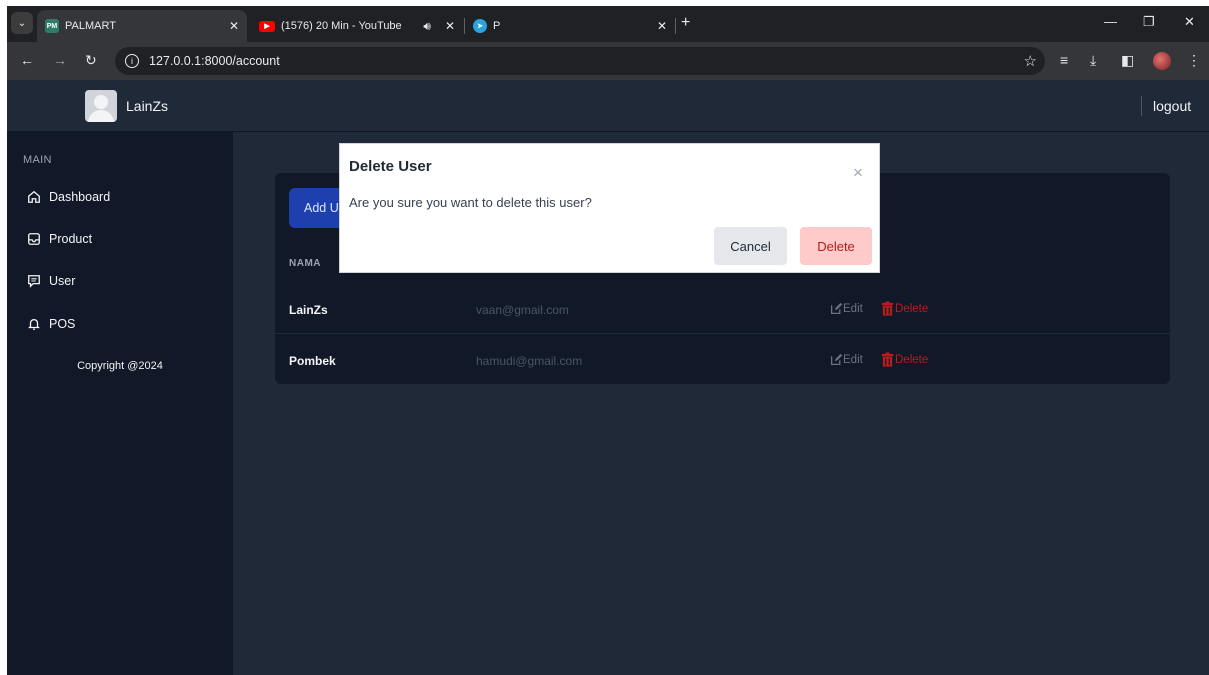 This screenshot has width=1209, height=675. I want to click on sidebar-item-label: User, so click(62, 281).